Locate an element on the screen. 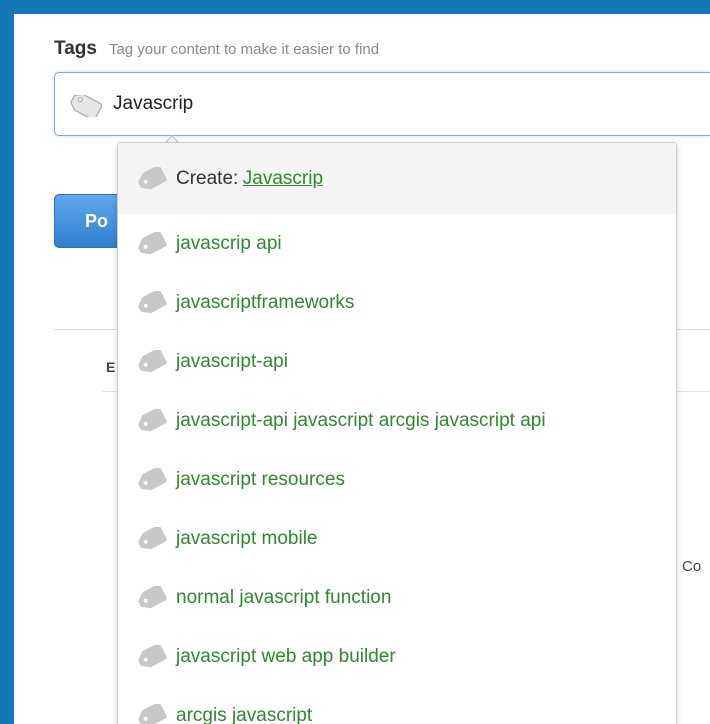 This screenshot has height=724, width=710. suggestion-item: javascrip api is located at coordinates (397, 243).